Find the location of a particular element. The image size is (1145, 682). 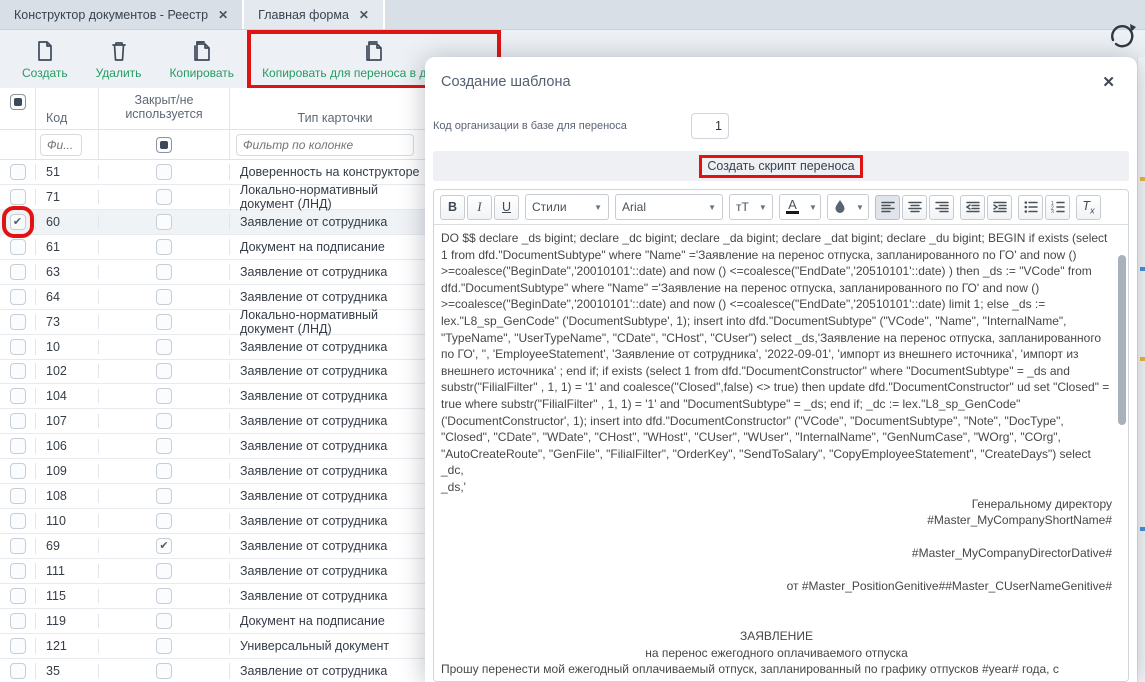

table-row: 107 Заявление от сотрудника is located at coordinates (215, 422).